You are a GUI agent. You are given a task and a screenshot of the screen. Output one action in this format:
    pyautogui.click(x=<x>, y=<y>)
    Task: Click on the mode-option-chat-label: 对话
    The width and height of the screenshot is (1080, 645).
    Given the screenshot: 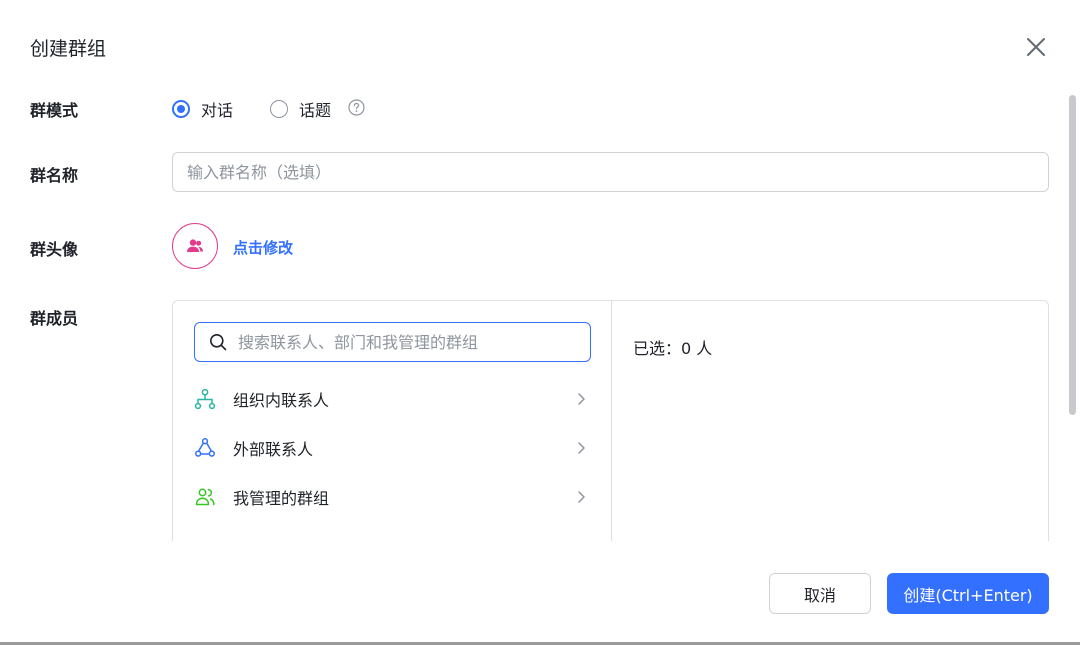 What is the action you would take?
    pyautogui.click(x=217, y=110)
    